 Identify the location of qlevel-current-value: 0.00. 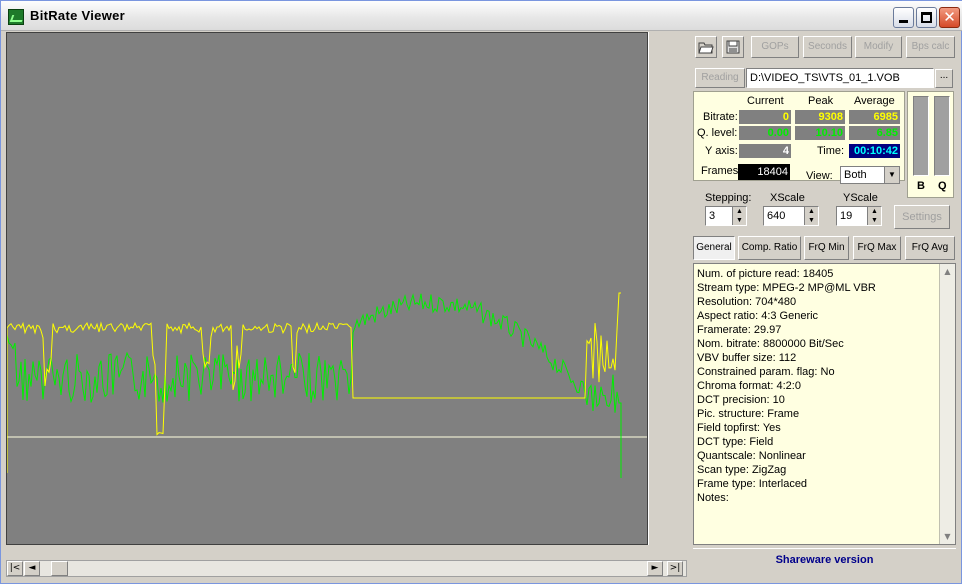
(765, 133).